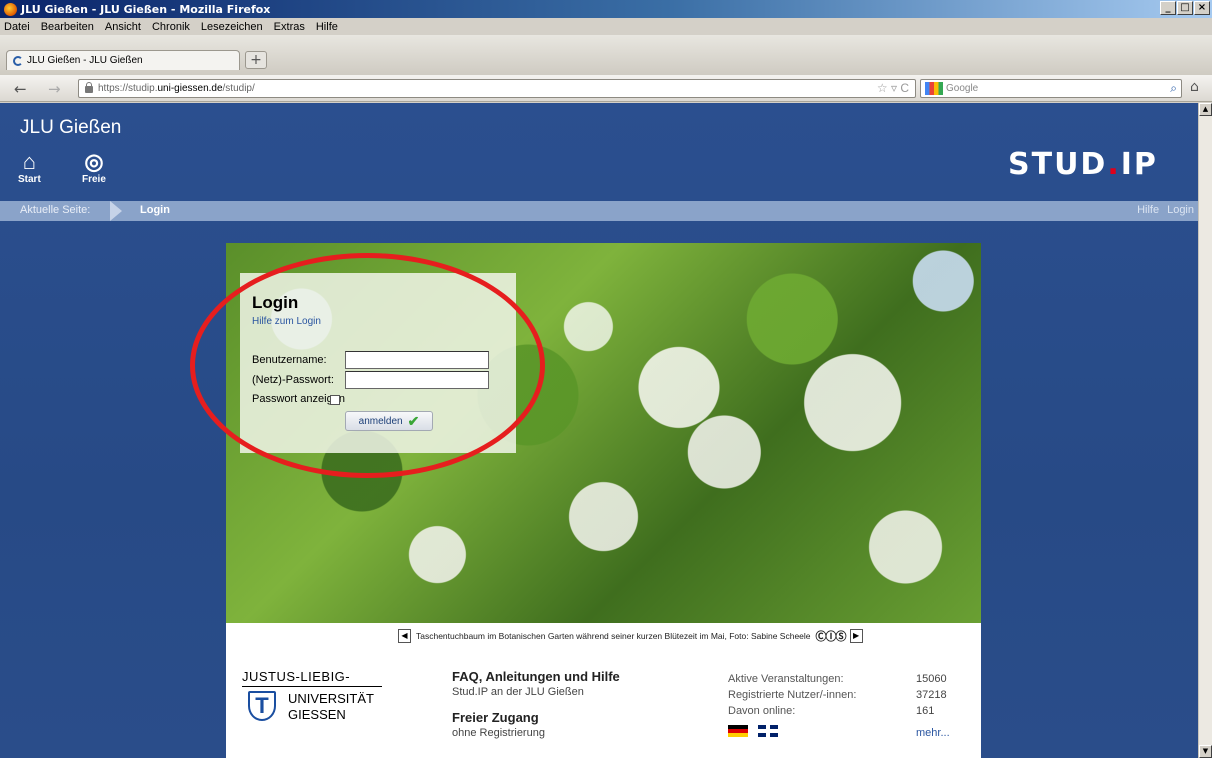 The height and width of the screenshot is (758, 1212). What do you see at coordinates (380, 421) in the screenshot?
I see `login-button-label: anmelden` at bounding box center [380, 421].